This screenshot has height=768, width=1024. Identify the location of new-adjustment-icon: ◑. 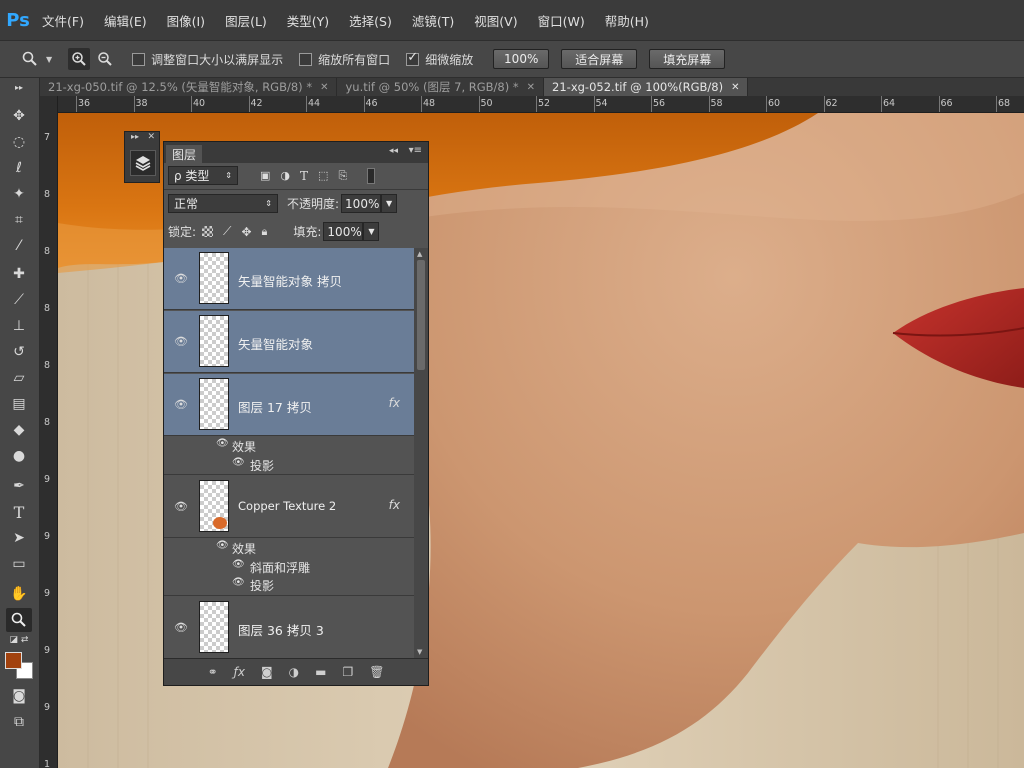
(294, 672).